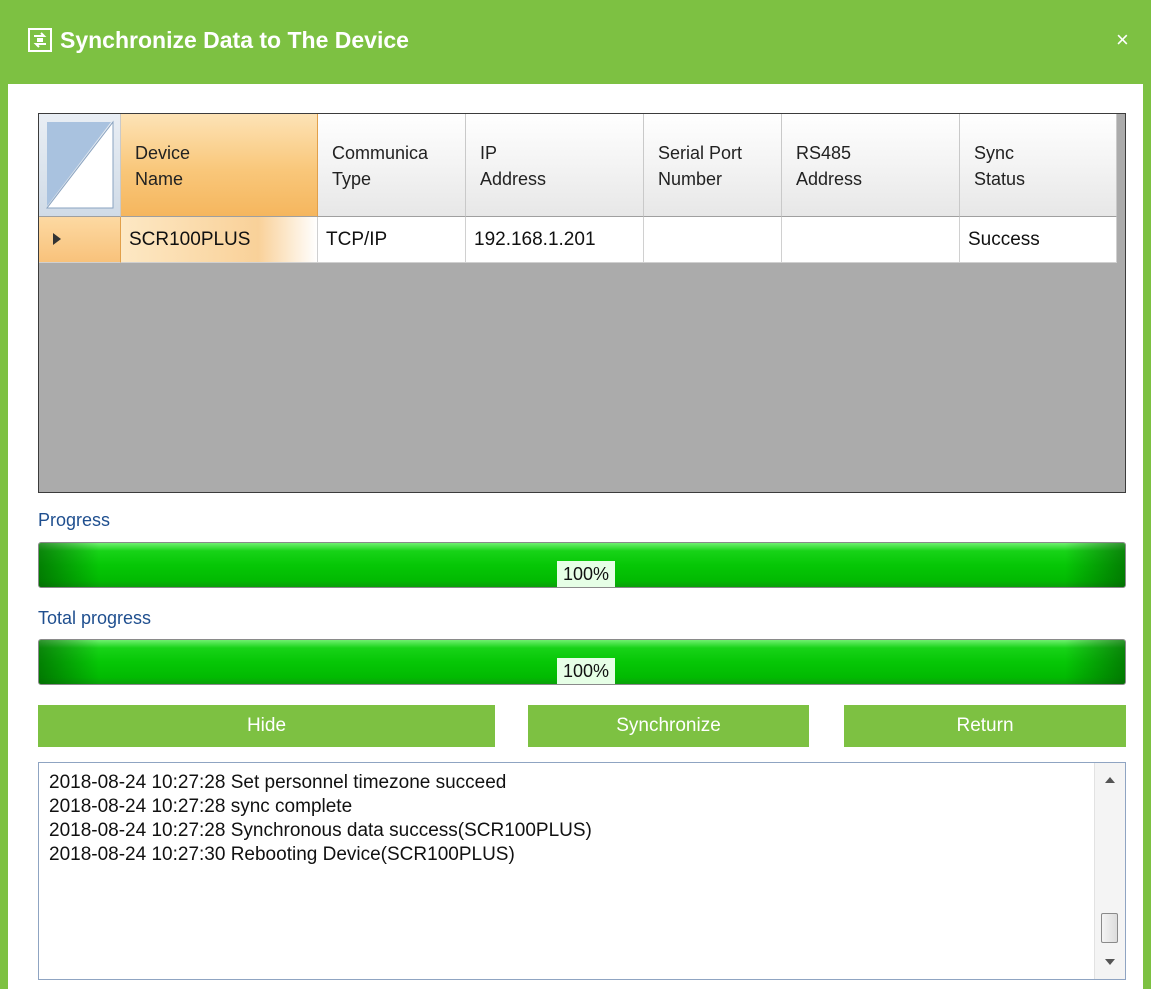  What do you see at coordinates (234, 40) in the screenshot?
I see `dialog-title: Synchronize Data to The Device` at bounding box center [234, 40].